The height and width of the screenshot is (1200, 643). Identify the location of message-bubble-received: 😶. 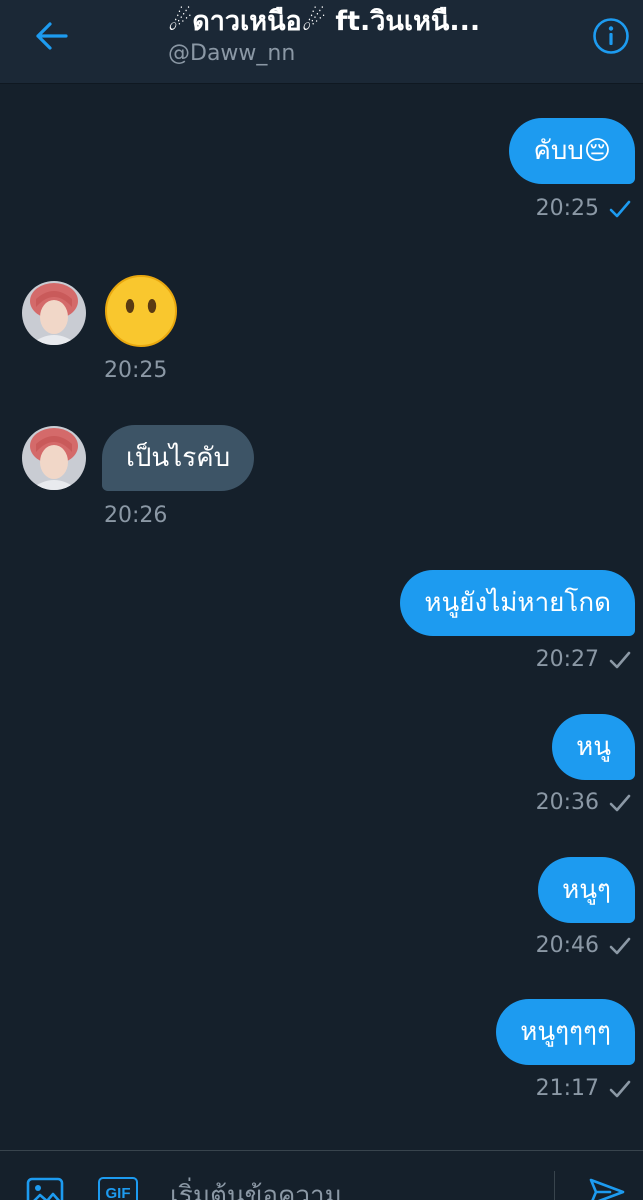
(141, 318).